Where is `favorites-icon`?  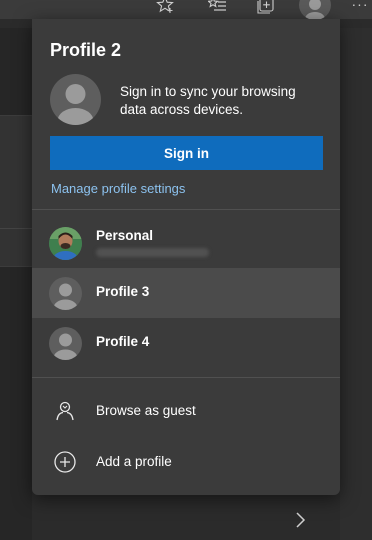
favorites-icon is located at coordinates (218, 9).